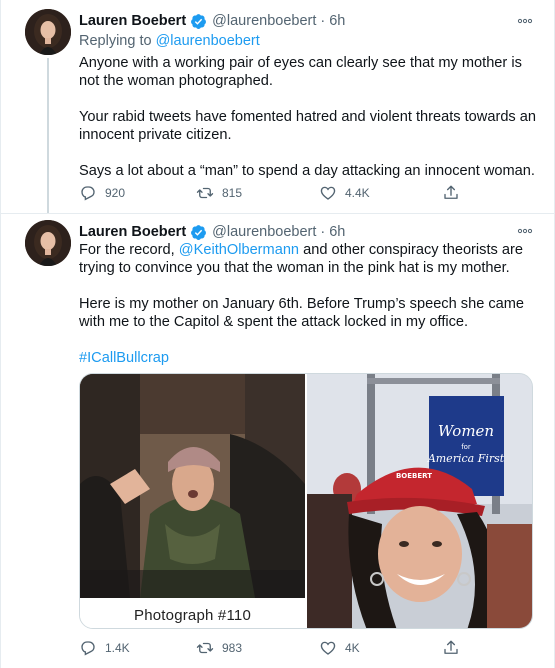  What do you see at coordinates (232, 193) in the screenshot?
I see `retweet-count: 815` at bounding box center [232, 193].